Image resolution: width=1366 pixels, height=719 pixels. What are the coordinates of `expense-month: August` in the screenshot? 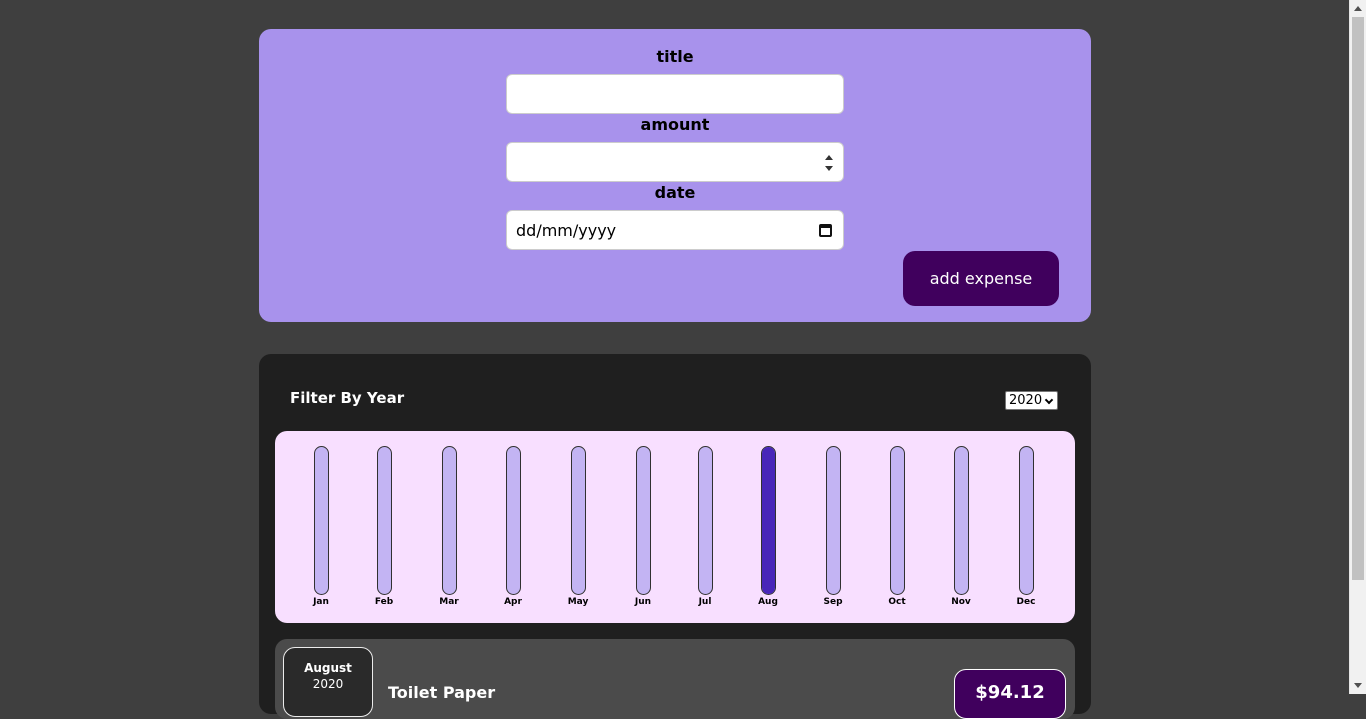 It's located at (328, 668).